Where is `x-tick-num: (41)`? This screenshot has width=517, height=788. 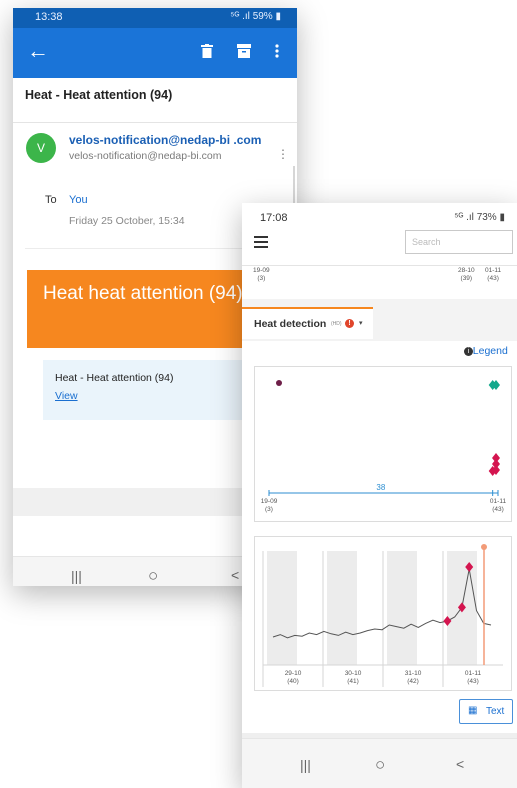
x-tick-num: (41) is located at coordinates (353, 681).